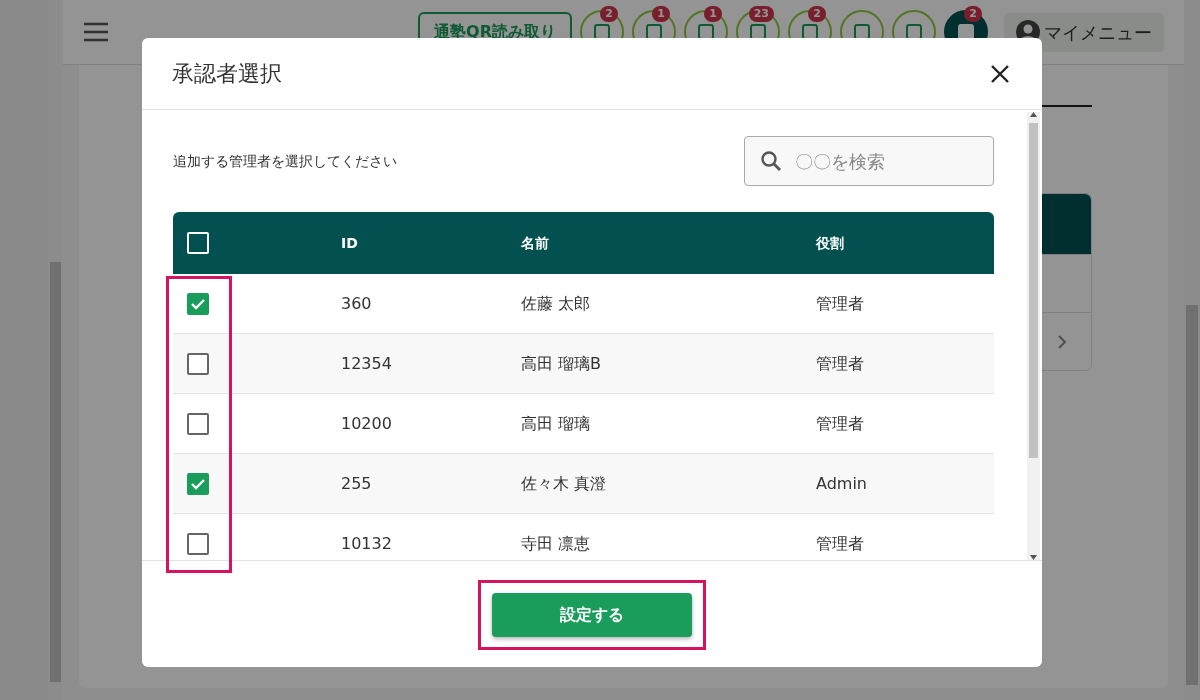 The width and height of the screenshot is (1200, 700). I want to click on table-cell: 寺田 凛恵, so click(556, 543).